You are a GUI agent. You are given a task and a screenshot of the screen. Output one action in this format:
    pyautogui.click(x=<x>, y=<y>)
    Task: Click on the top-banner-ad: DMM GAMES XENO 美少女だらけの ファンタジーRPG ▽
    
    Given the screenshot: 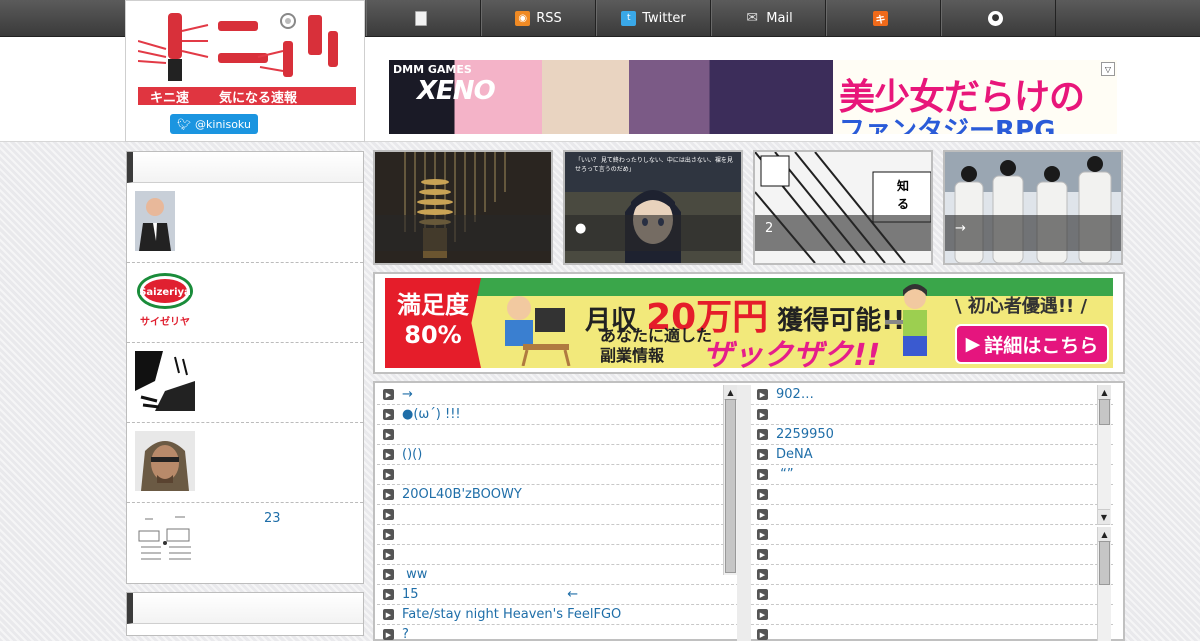 What is the action you would take?
    pyautogui.click(x=753, y=97)
    